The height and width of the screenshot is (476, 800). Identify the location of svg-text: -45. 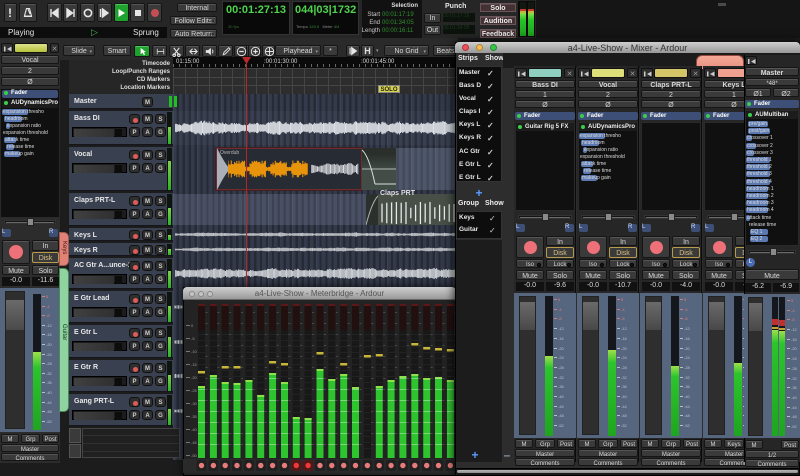
(194, 442).